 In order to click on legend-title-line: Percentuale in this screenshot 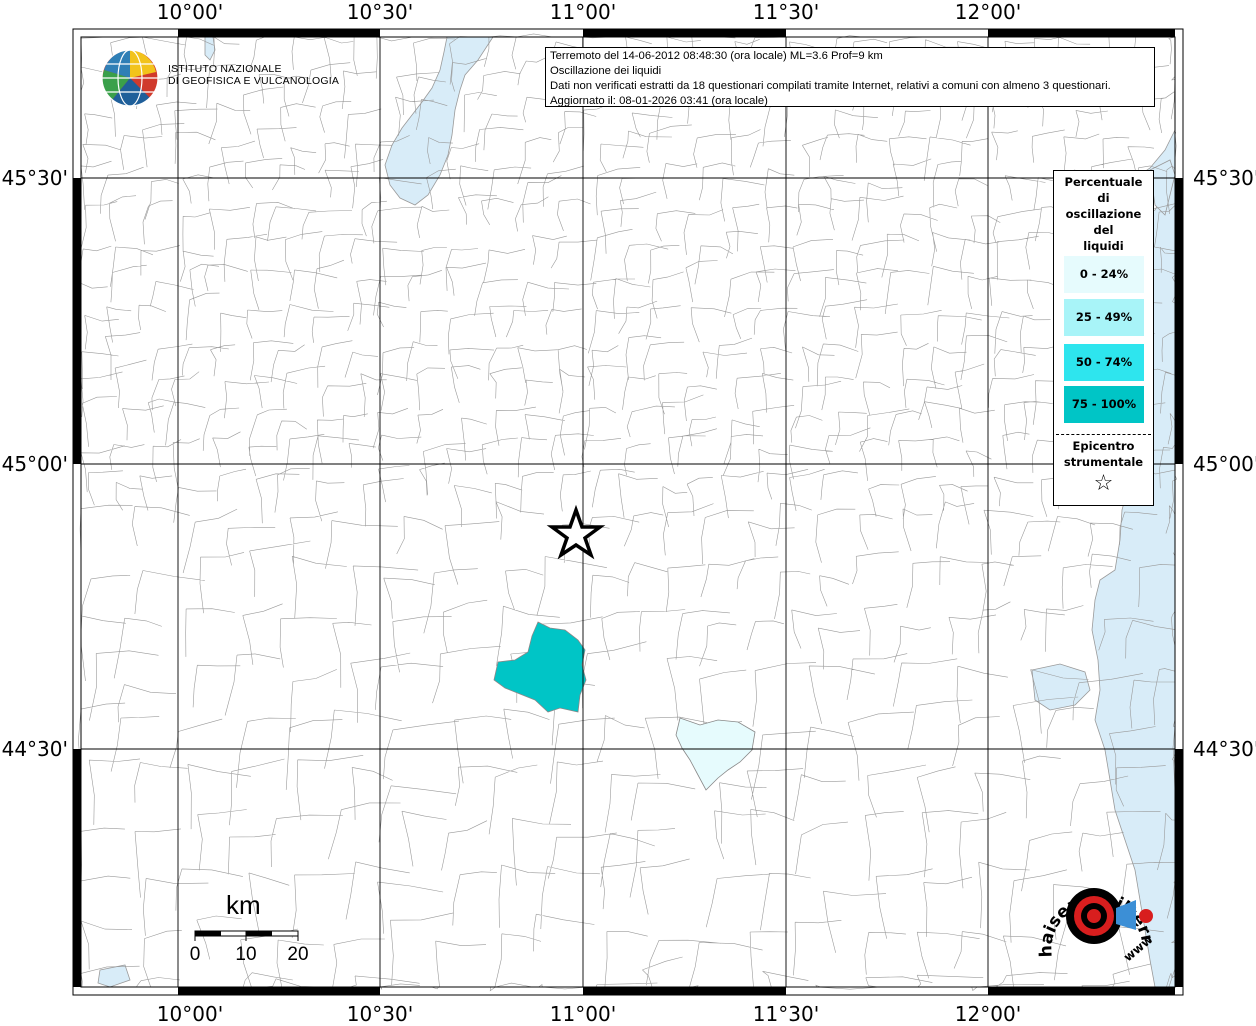, I will do `click(1103, 182)`.